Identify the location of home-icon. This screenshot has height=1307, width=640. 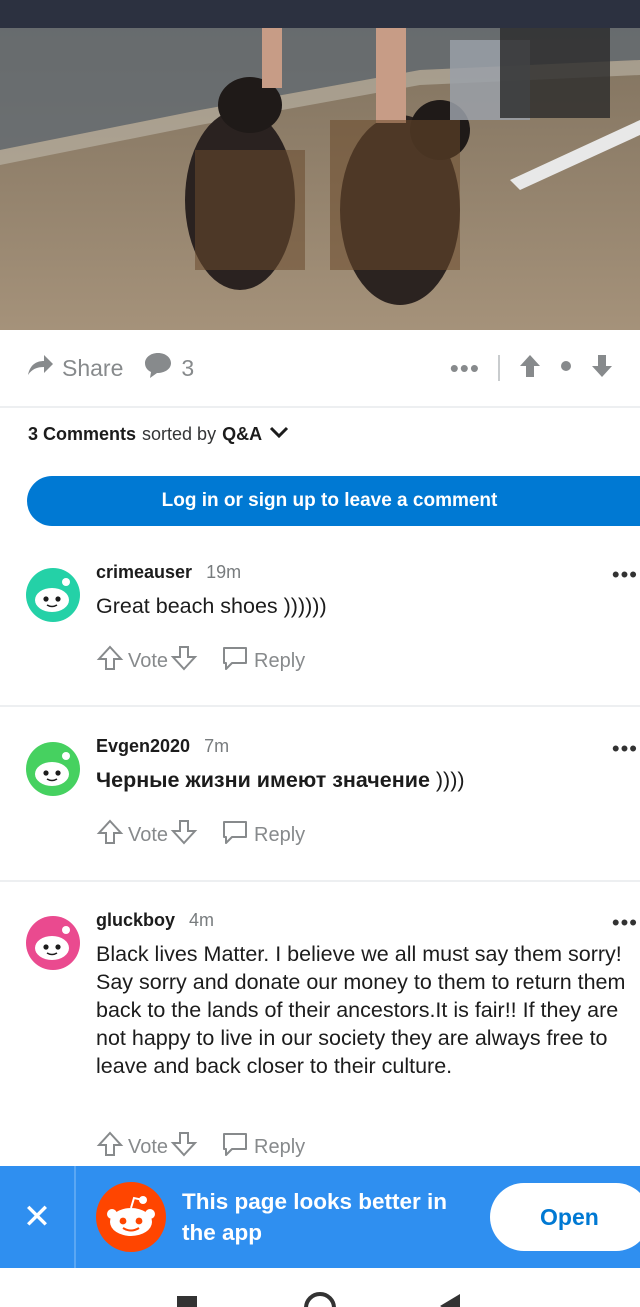
(320, 1299).